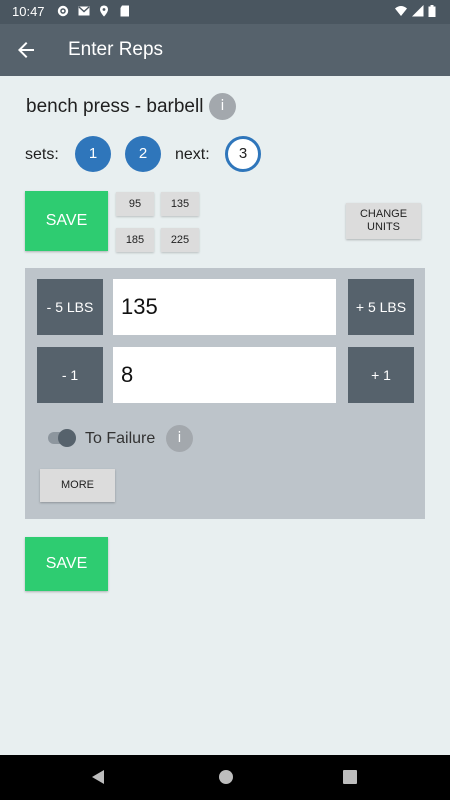  I want to click on weight-plus-button: + 5 LBS, so click(381, 307).